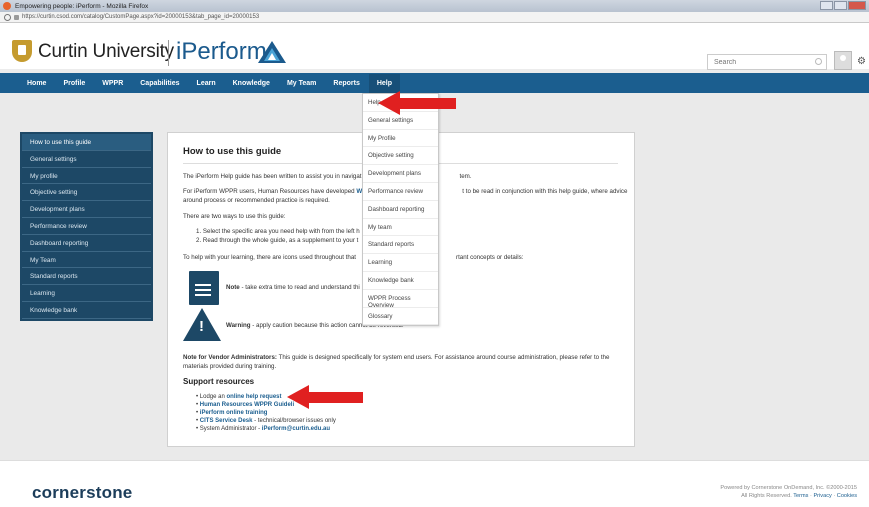 The width and height of the screenshot is (869, 507). What do you see at coordinates (86, 142) in the screenshot?
I see `sidebar-item-how-to-use: How to use this guide` at bounding box center [86, 142].